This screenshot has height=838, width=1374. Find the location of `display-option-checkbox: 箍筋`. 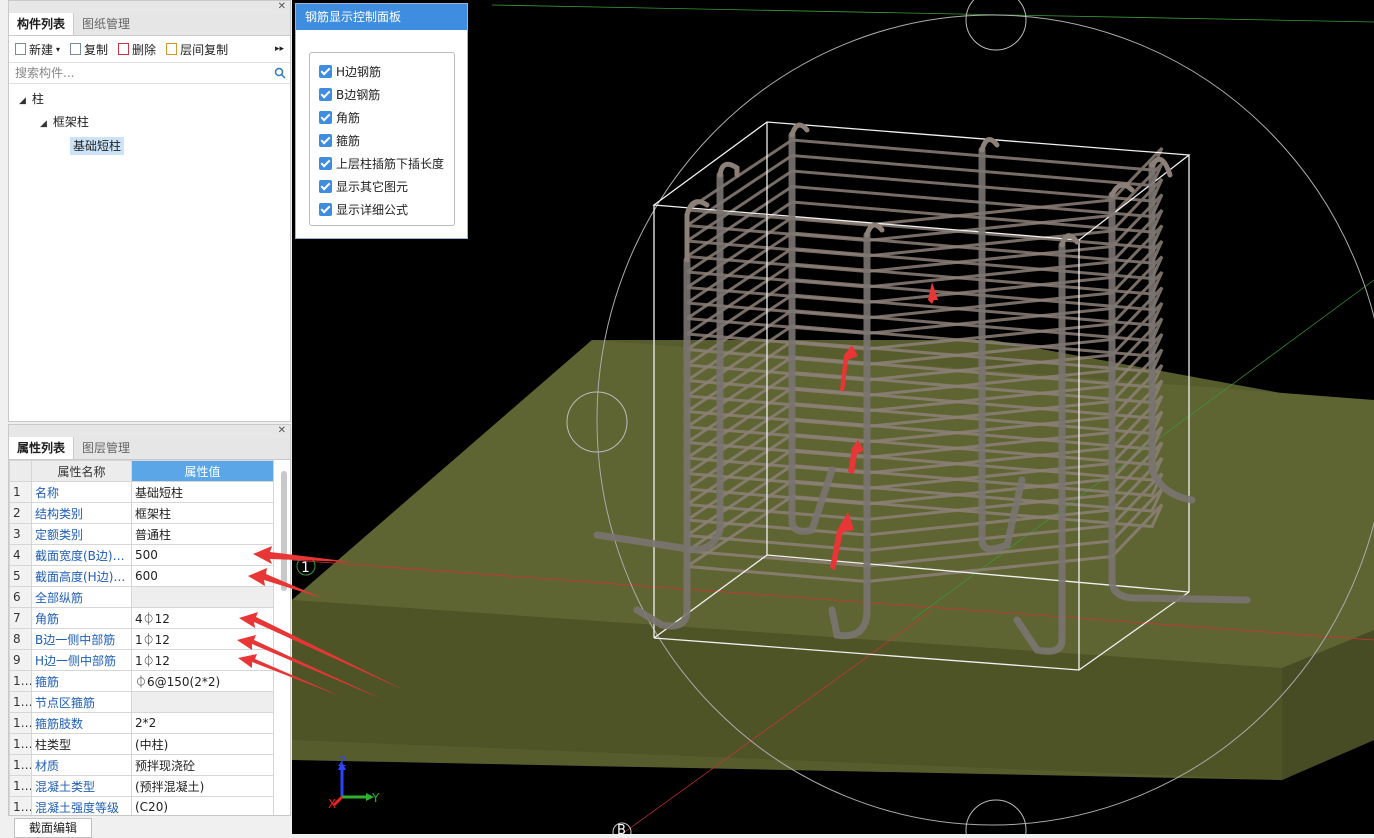

display-option-checkbox: 箍筋 is located at coordinates (339, 140).